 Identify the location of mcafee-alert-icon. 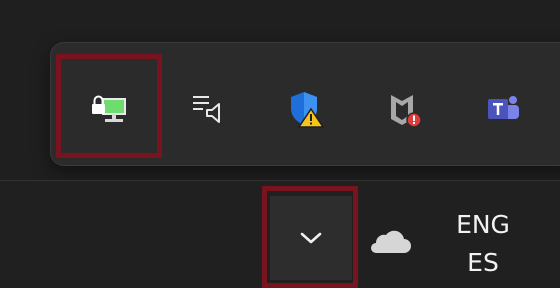
(406, 111).